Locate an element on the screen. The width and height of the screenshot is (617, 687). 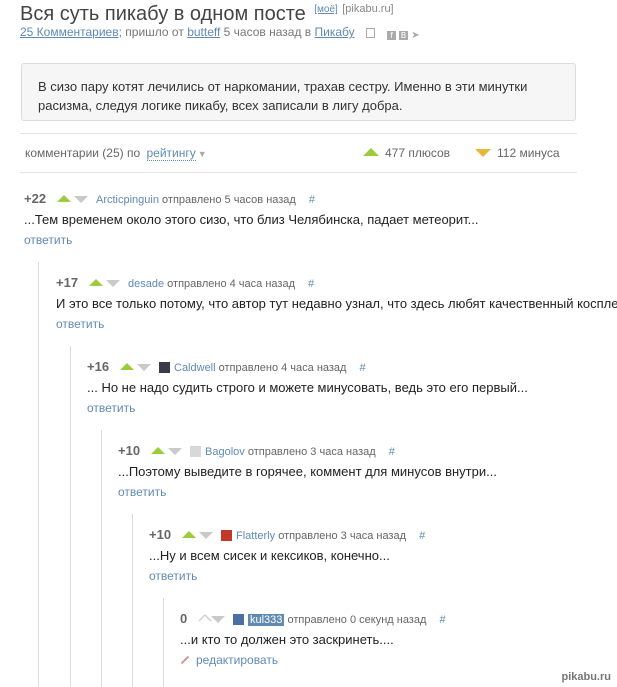
minus-triangle-icon is located at coordinates (483, 153).